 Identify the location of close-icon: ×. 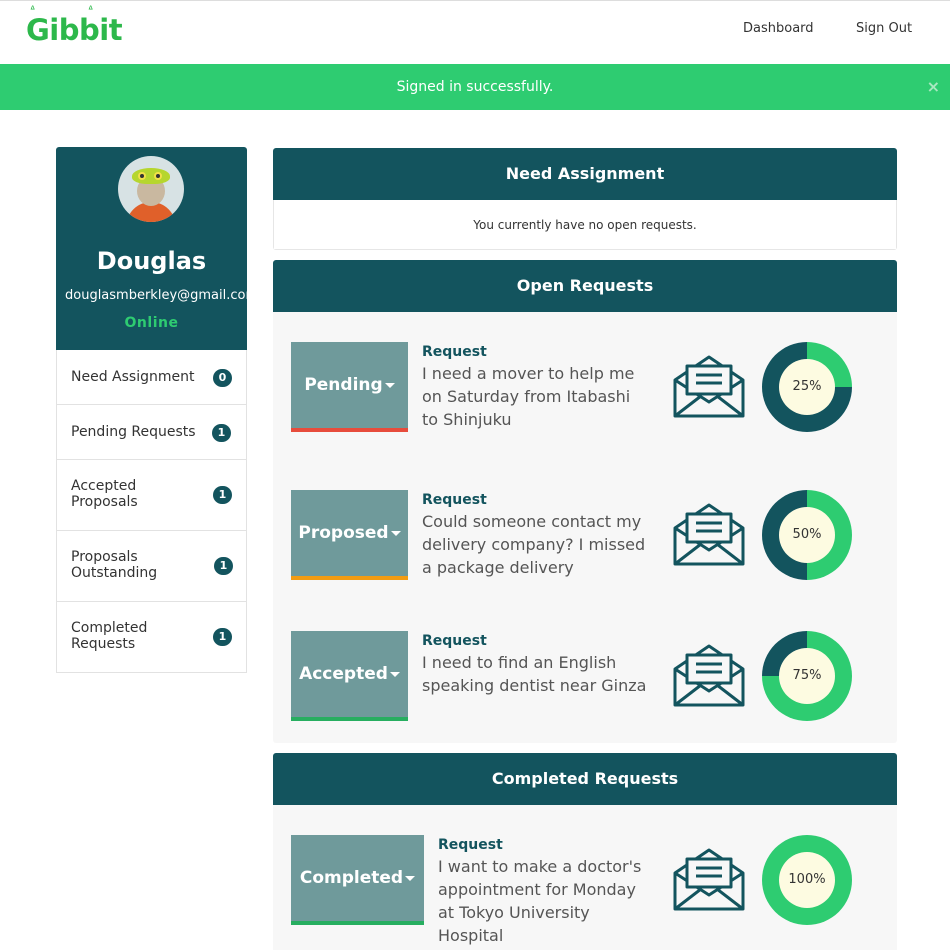
(933, 87).